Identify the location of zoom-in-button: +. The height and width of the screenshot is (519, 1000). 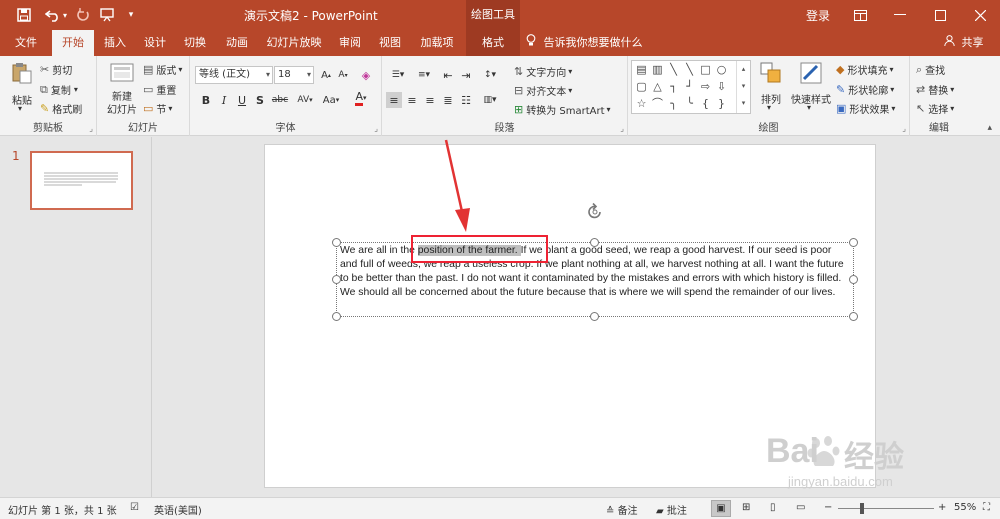
(942, 507).